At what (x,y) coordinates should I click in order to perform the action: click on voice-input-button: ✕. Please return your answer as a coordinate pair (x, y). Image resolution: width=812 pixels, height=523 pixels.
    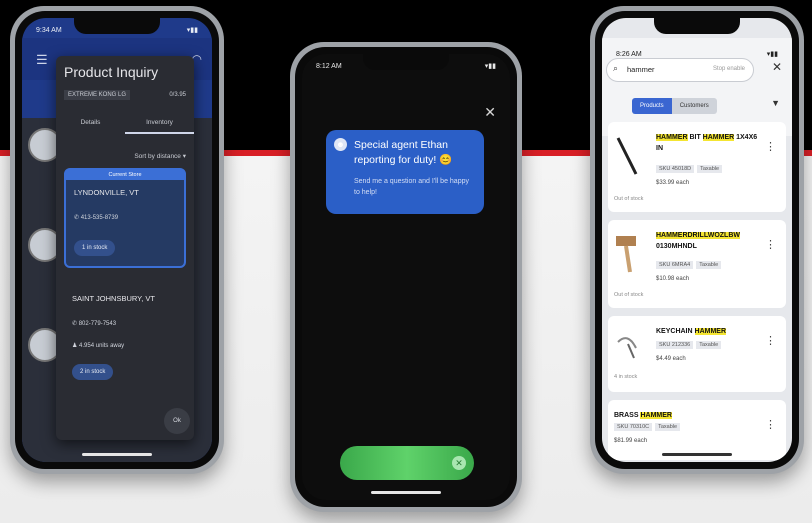
    Looking at the image, I should click on (407, 463).